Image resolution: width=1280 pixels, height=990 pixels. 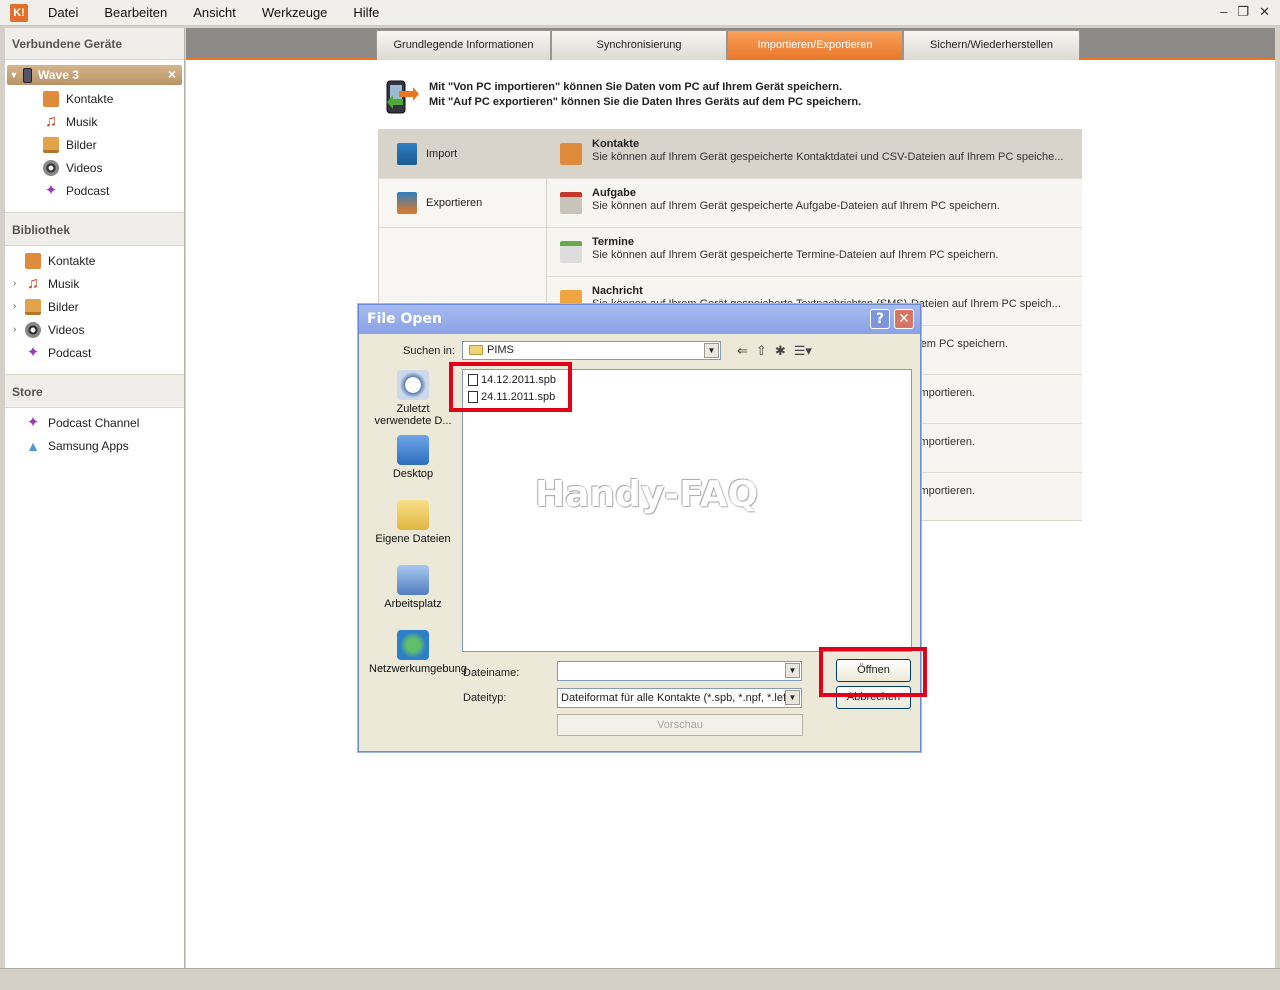 I want to click on import-export-icon, so click(x=402, y=97).